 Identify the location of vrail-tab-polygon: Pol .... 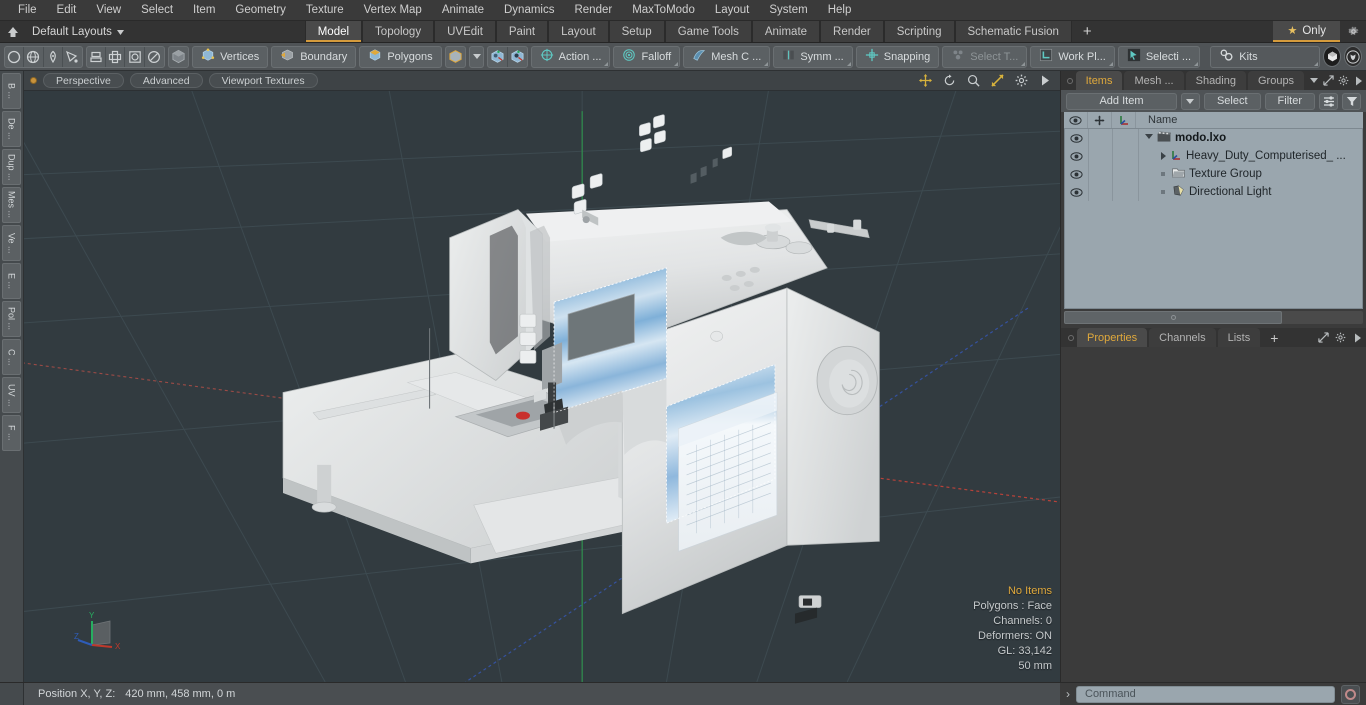
(11, 319).